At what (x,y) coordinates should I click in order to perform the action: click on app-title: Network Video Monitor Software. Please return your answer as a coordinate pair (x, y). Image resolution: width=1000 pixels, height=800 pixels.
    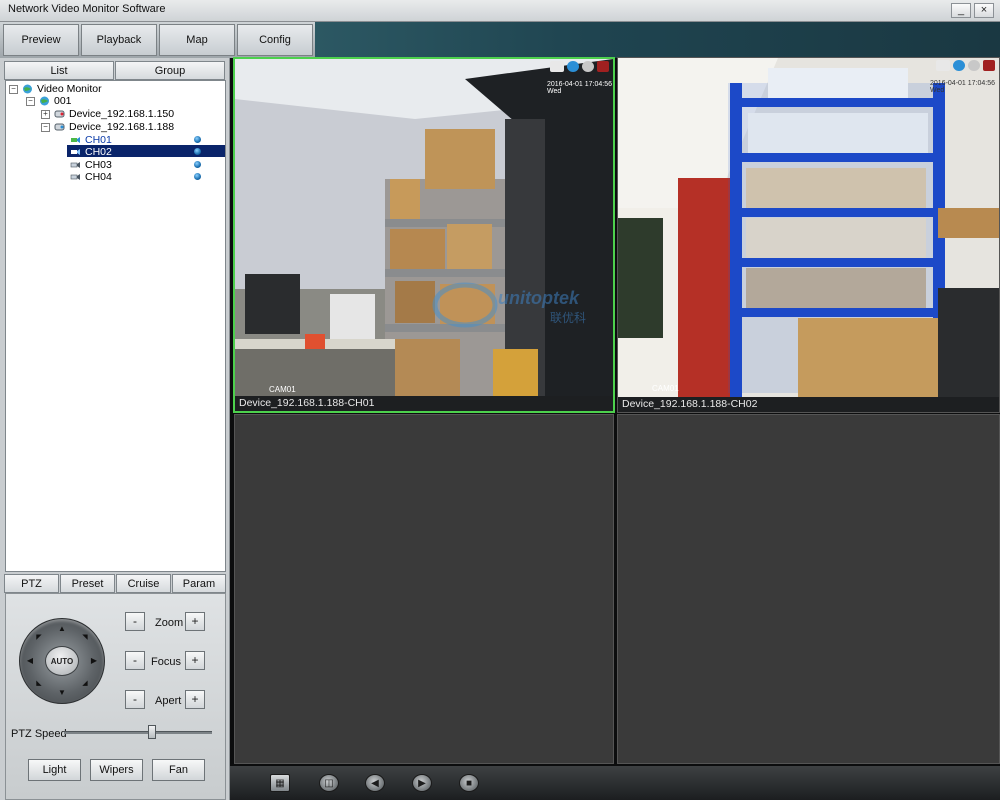
    Looking at the image, I should click on (87, 9).